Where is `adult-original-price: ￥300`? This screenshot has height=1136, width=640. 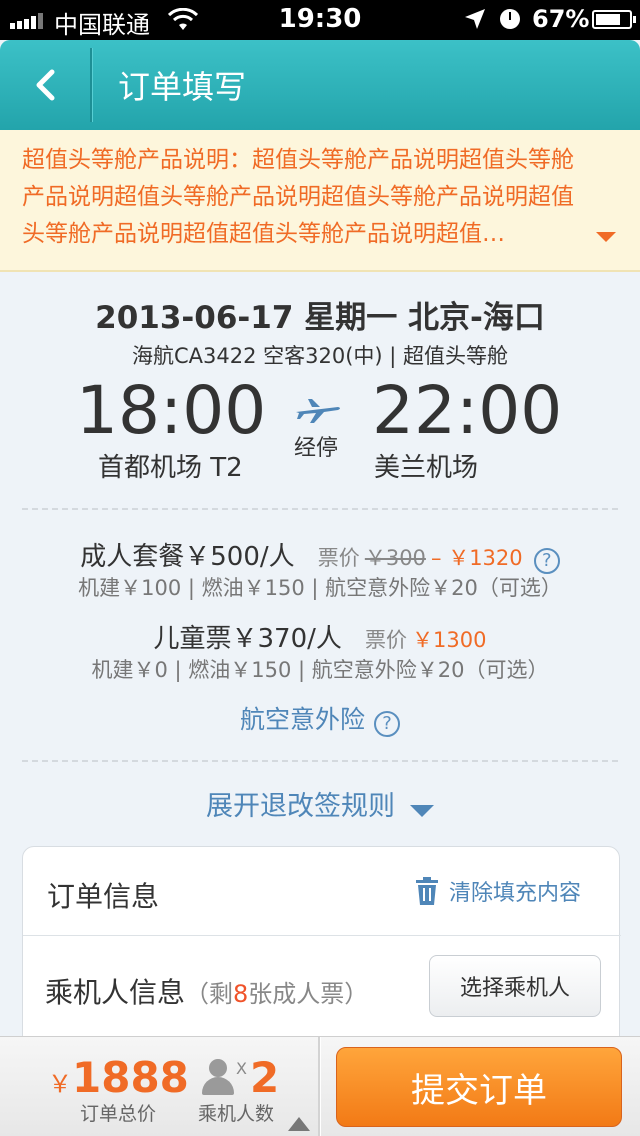 adult-original-price: ￥300 is located at coordinates (395, 558).